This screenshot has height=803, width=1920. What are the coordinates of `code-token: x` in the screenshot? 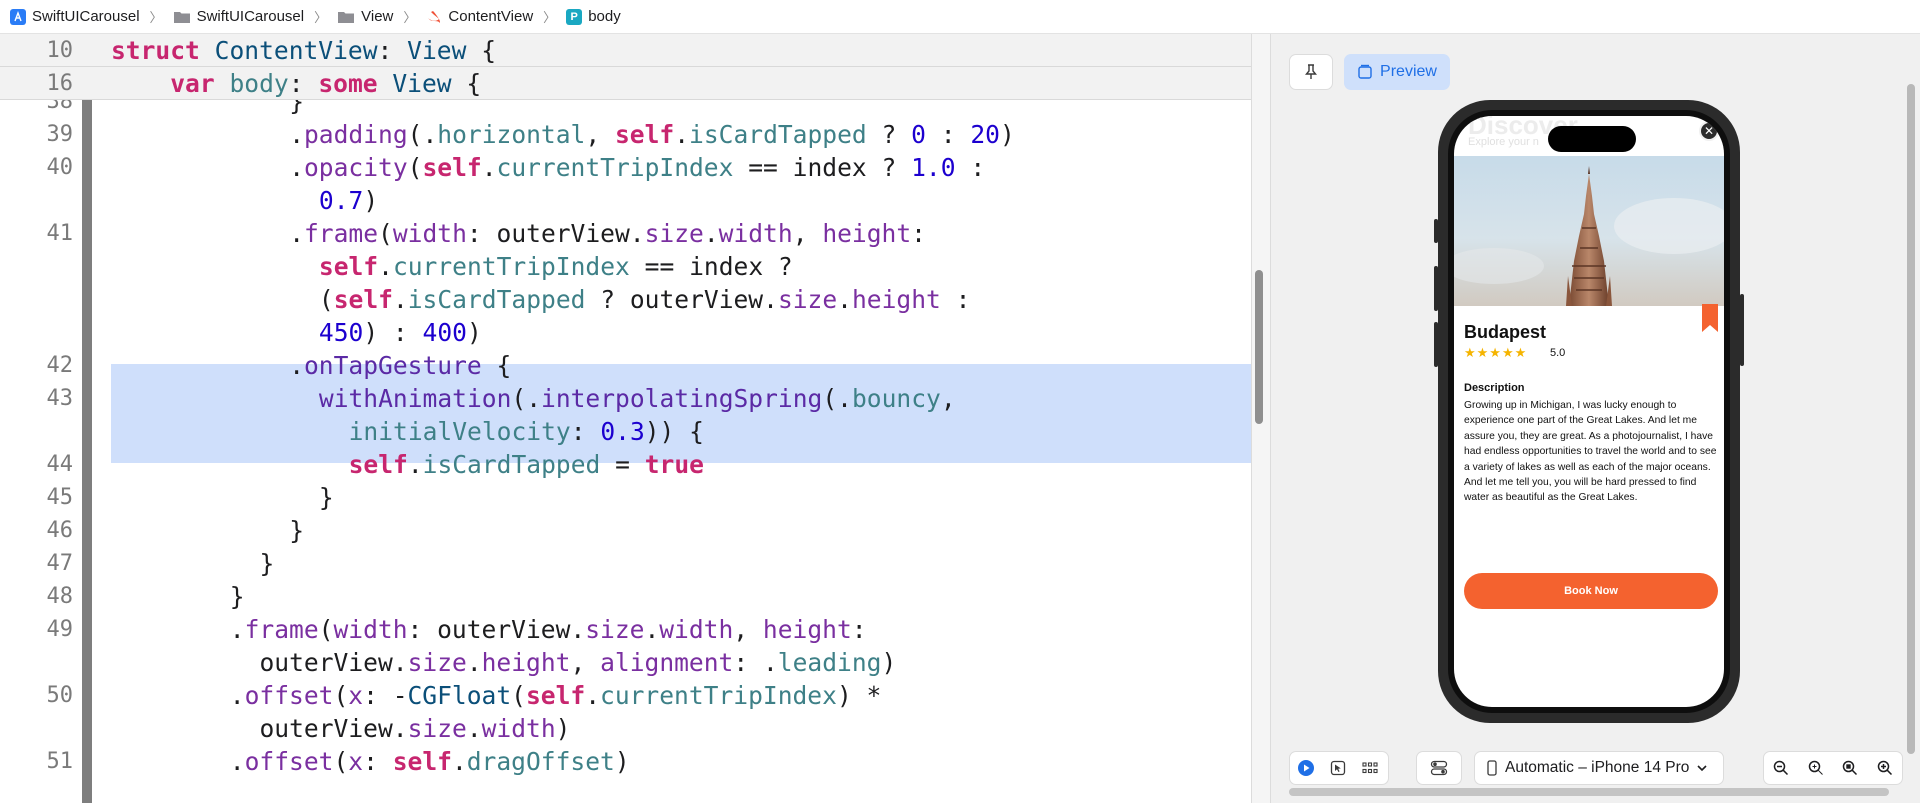 It's located at (356, 761).